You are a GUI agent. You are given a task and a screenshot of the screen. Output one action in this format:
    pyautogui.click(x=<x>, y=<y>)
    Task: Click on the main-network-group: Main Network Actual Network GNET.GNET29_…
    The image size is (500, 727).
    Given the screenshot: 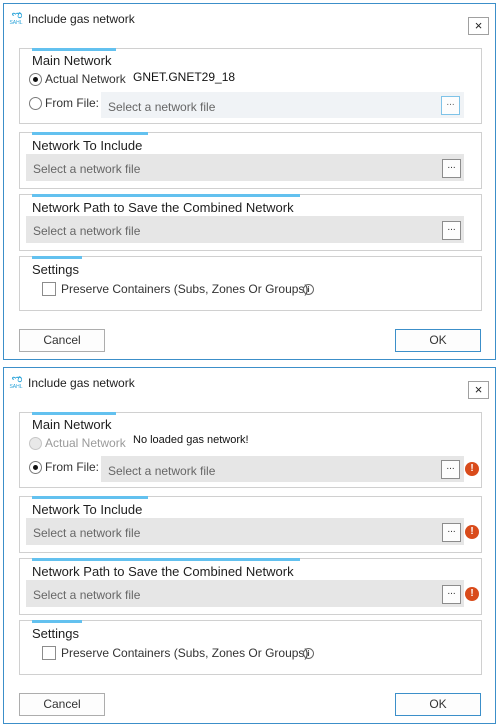 What is the action you would take?
    pyautogui.click(x=250, y=86)
    